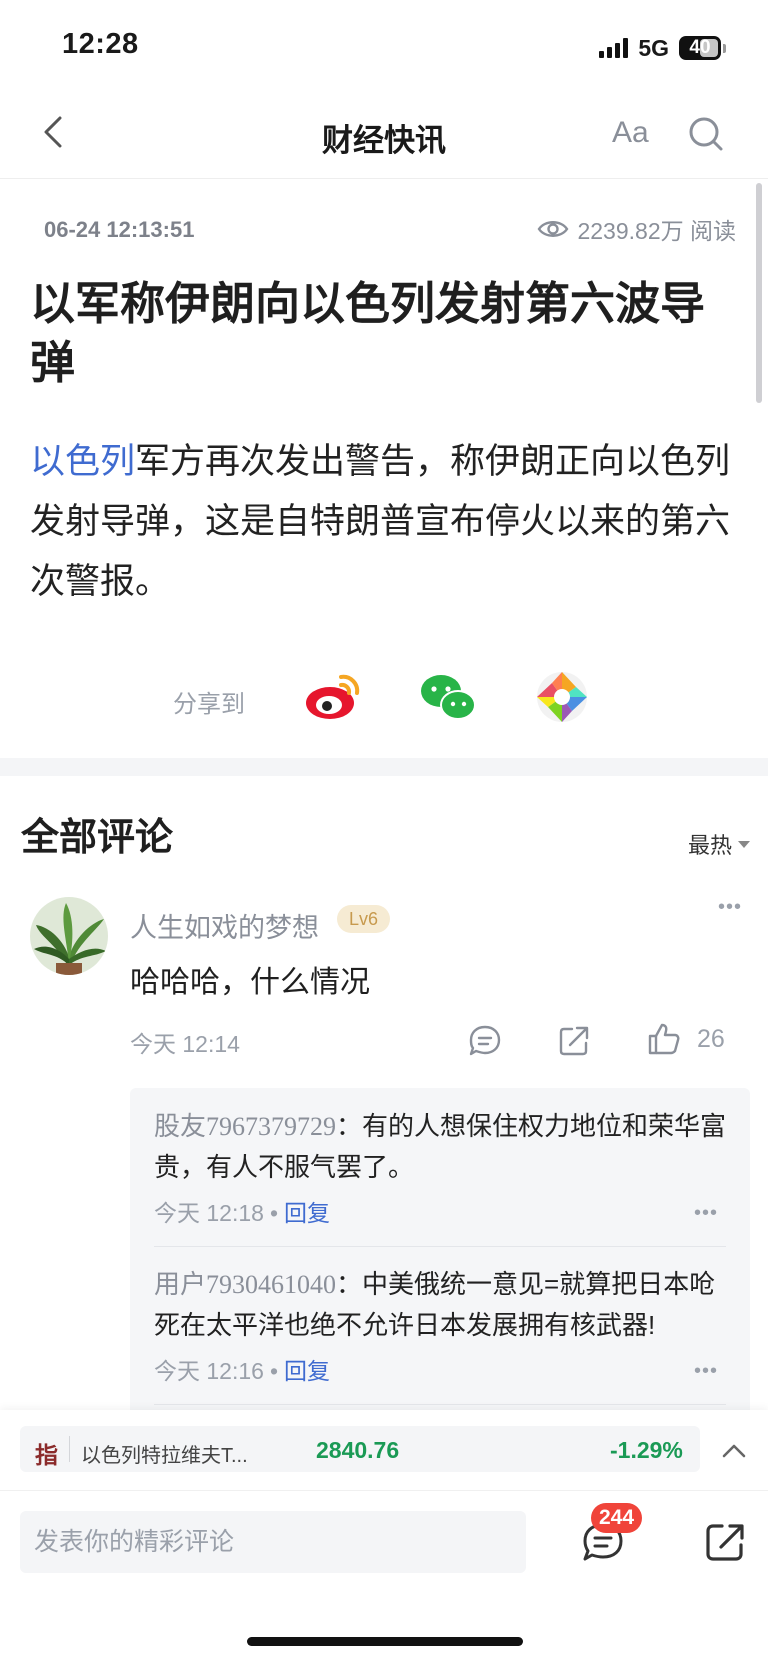  I want to click on battery-level: 40, so click(700, 47).